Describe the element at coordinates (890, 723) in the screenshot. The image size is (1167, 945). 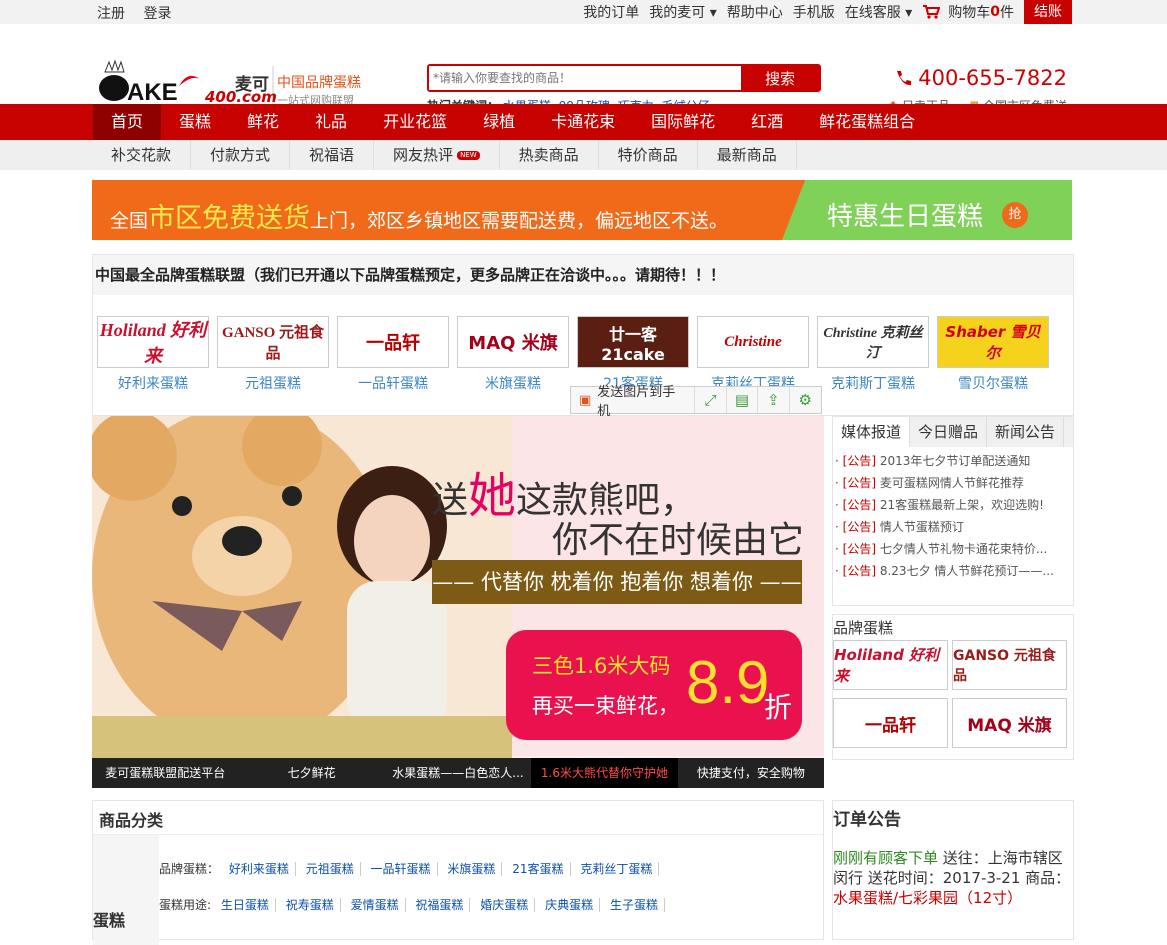
I see `side-brand-ichiban: 一品轩` at that location.